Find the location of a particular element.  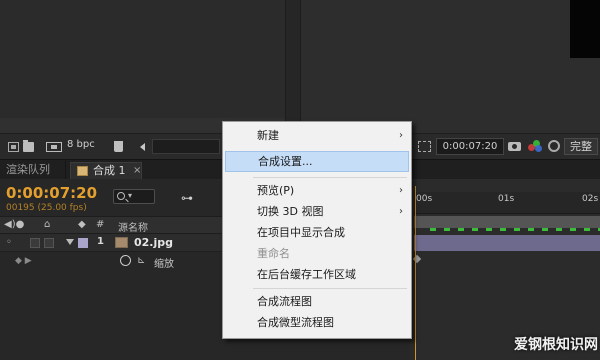

bit-depth-button: 8 bpc is located at coordinates (81, 144).